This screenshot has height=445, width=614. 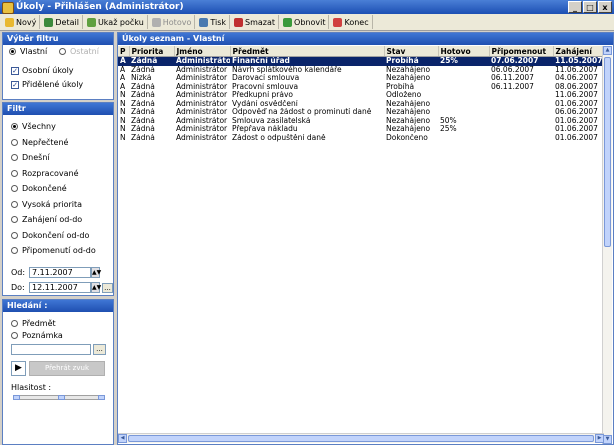 I want to click on filter-option: Vysoká priorita, so click(x=46, y=204).